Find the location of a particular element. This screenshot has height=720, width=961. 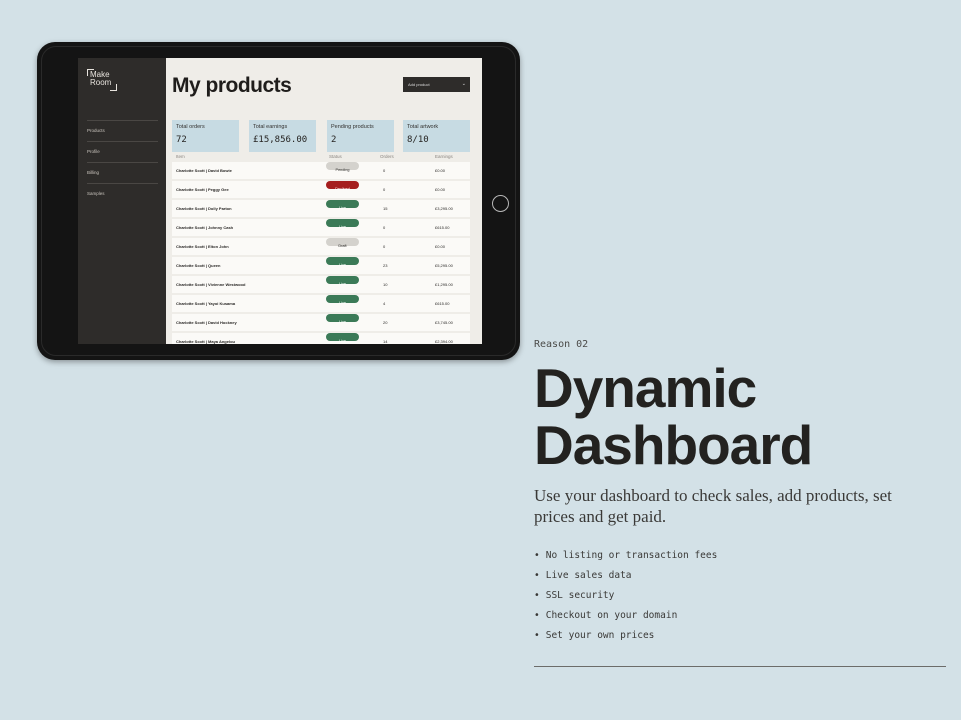

stat-label: Total artwork is located at coordinates (423, 127).